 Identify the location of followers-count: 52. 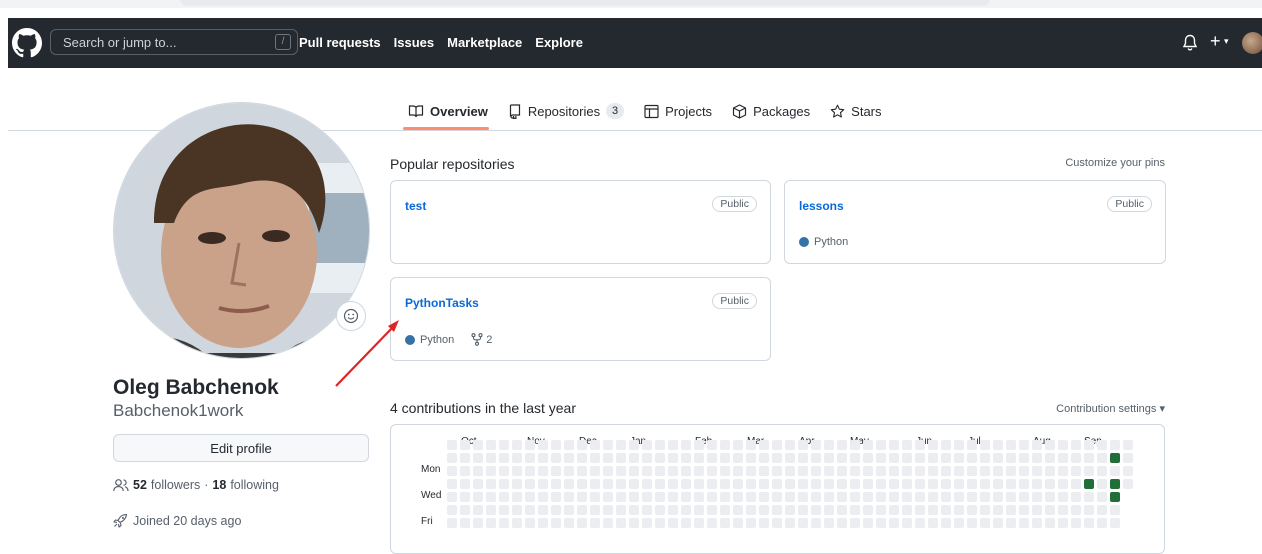
(140, 485).